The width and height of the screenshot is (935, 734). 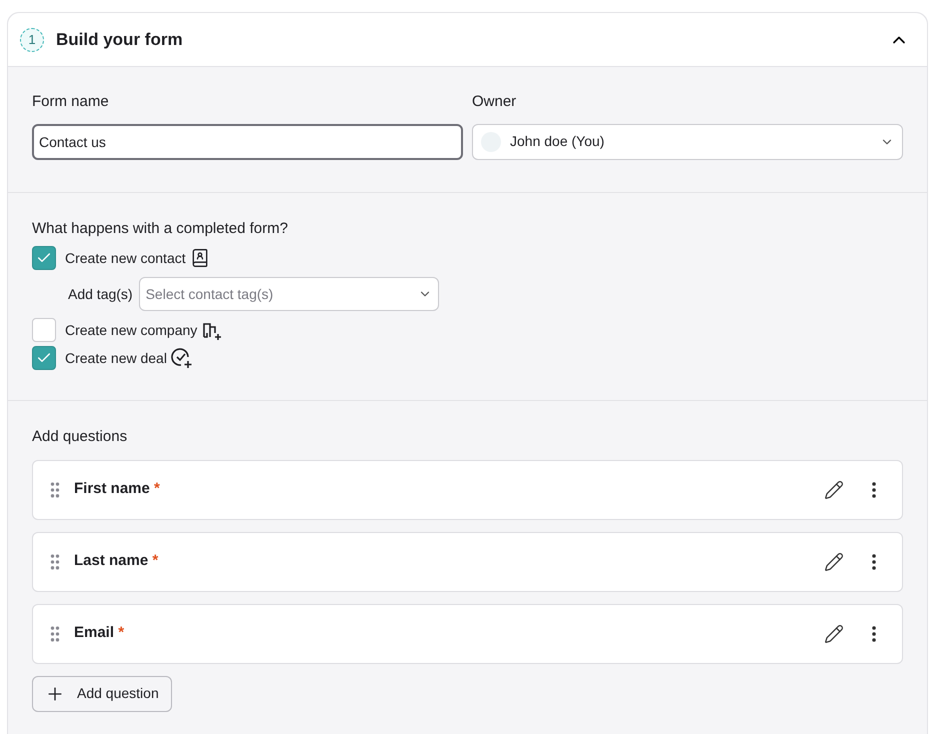 What do you see at coordinates (125, 258) in the screenshot?
I see `checkbox-label: Create new contact` at bounding box center [125, 258].